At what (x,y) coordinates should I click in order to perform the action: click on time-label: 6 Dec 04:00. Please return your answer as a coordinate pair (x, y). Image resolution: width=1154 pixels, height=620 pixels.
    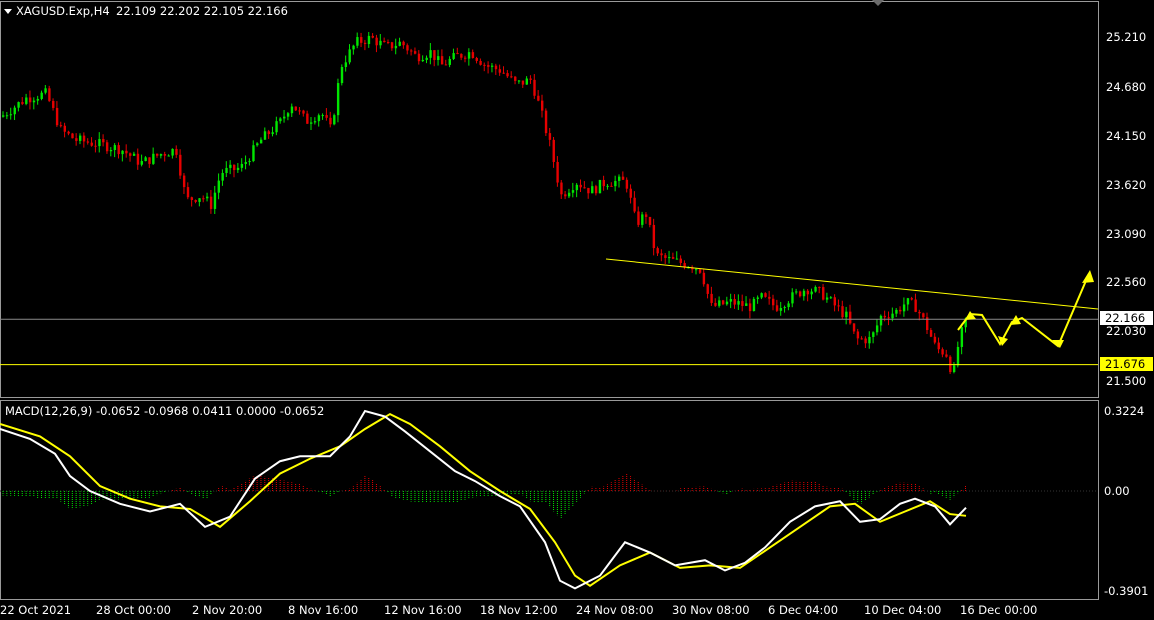
    Looking at the image, I should click on (803, 610).